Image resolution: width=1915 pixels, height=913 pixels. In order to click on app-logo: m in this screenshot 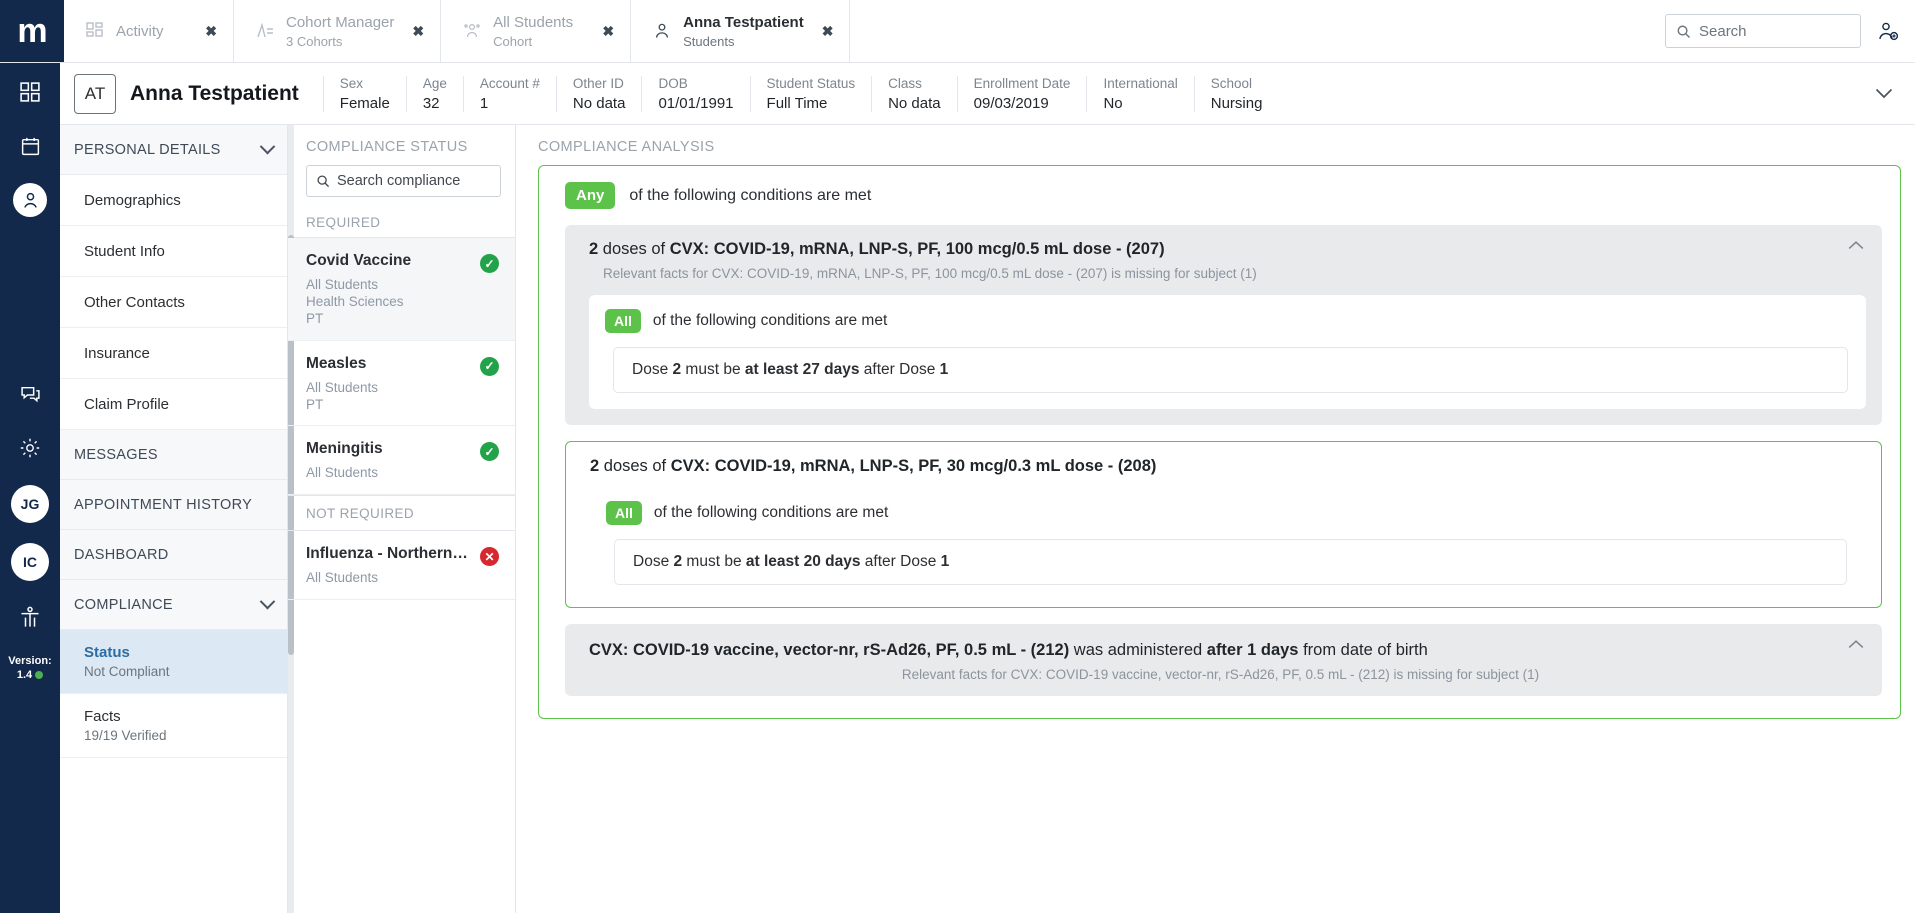, I will do `click(32, 31)`.